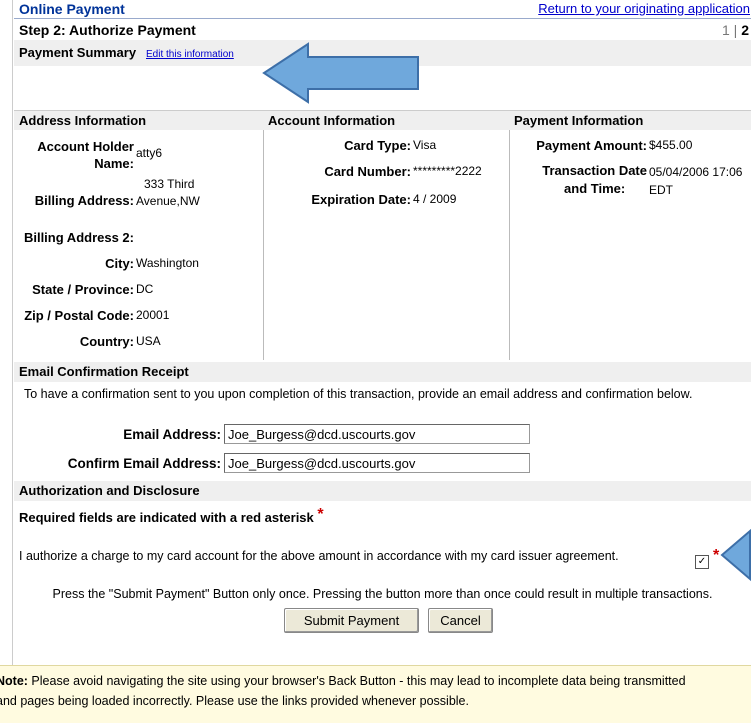 This screenshot has width=751, height=723. I want to click on confirm-email-input, so click(377, 463).